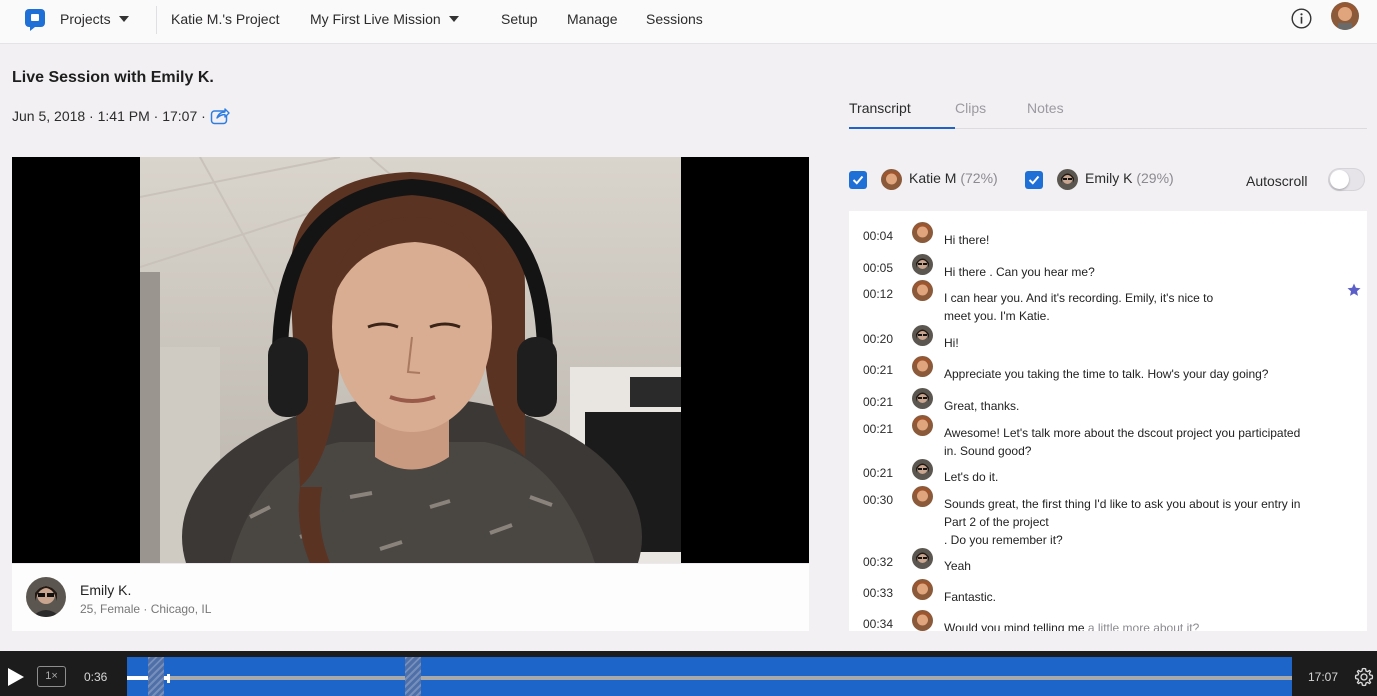 The height and width of the screenshot is (696, 1377). Describe the element at coordinates (225, 22) in the screenshot. I see `project-name-link: Katie M.'s Project` at that location.